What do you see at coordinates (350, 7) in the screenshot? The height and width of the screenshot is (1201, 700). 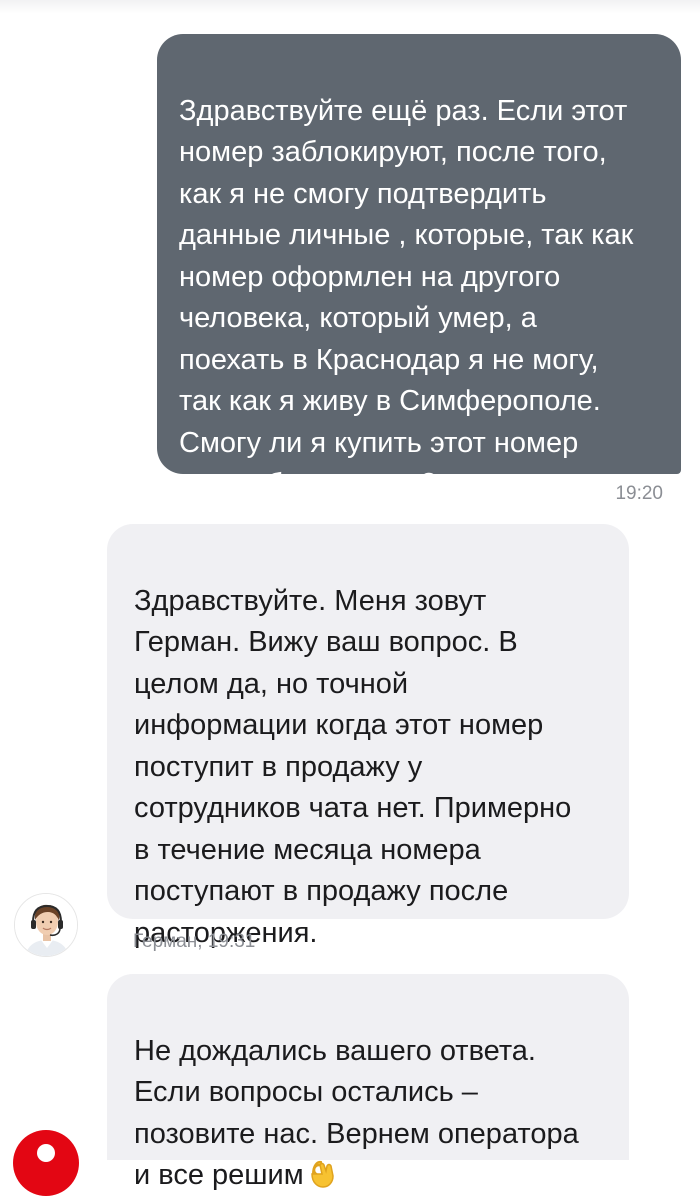 I see `top-edge-shadow` at bounding box center [350, 7].